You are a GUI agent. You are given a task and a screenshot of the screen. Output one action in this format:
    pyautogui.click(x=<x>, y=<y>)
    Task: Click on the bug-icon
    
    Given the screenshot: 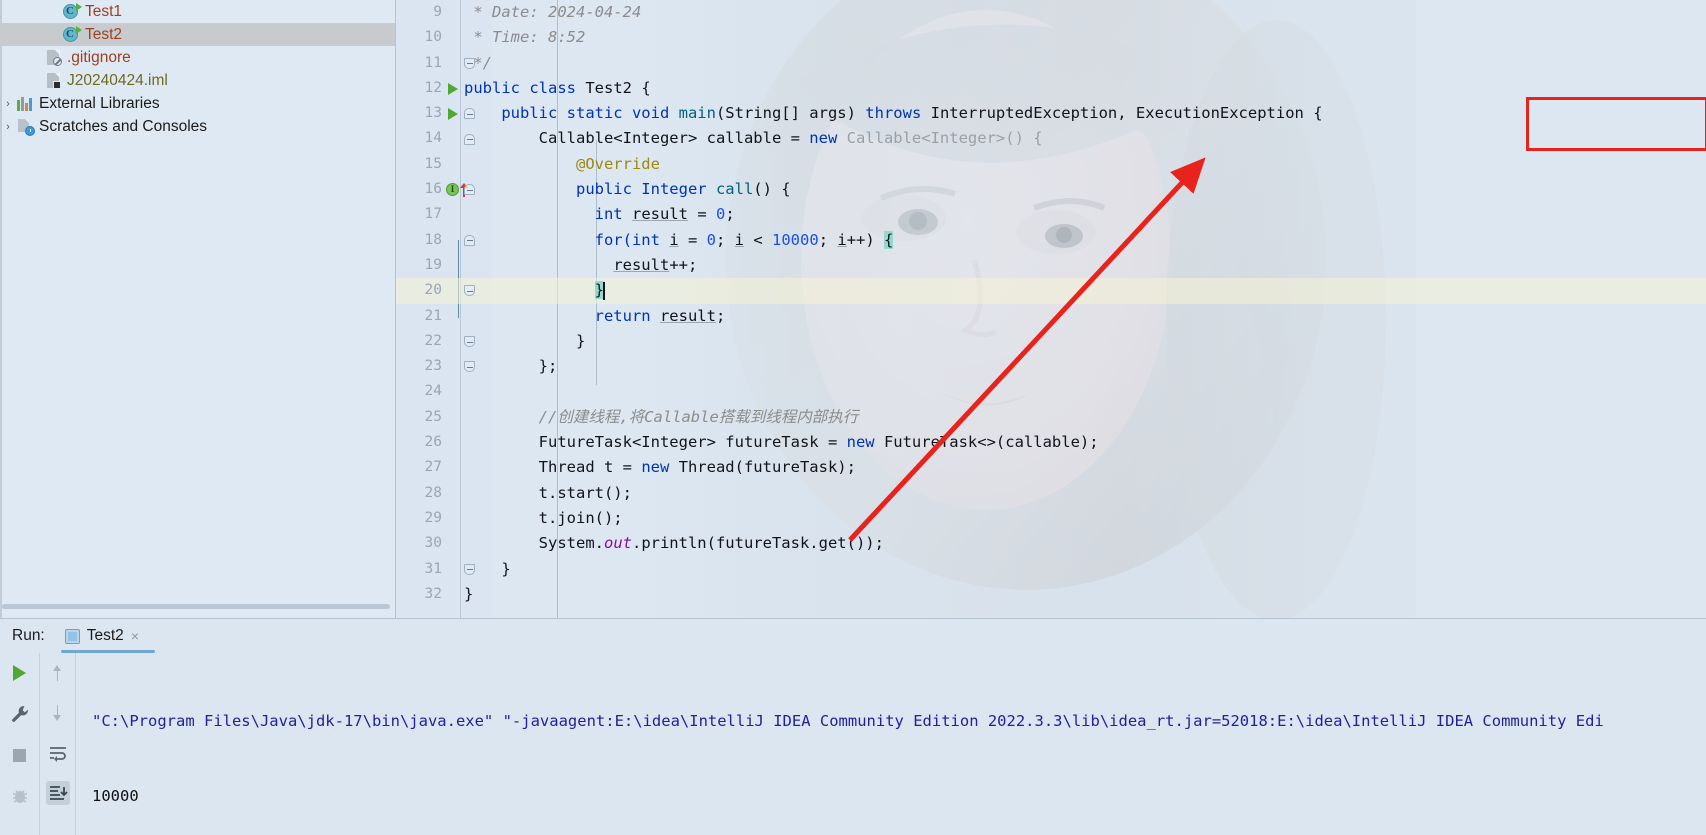 What is the action you would take?
    pyautogui.click(x=19, y=796)
    